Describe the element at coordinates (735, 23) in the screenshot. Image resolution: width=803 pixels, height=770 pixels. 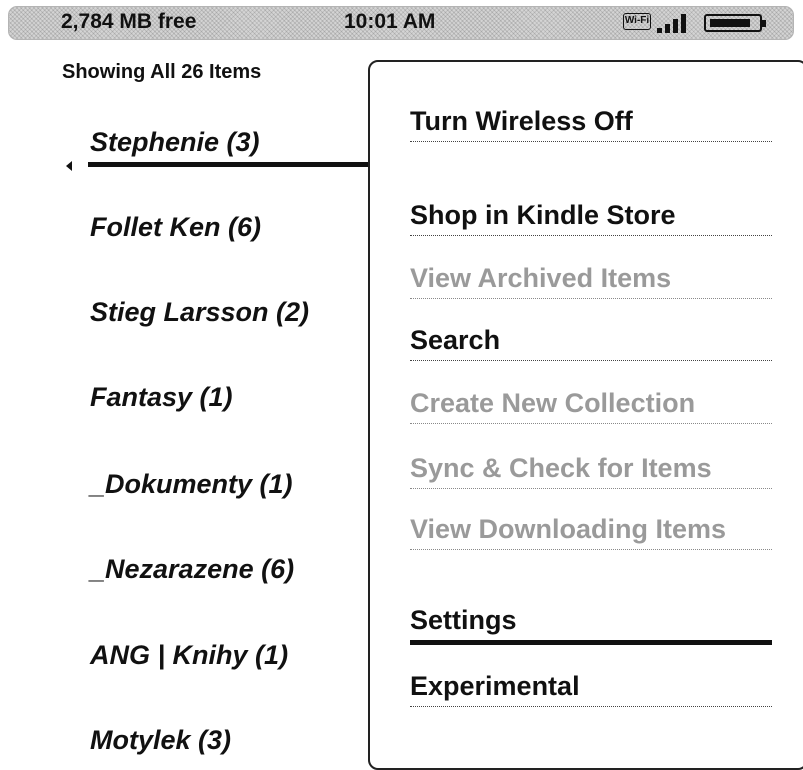
I see `battery-icon` at that location.